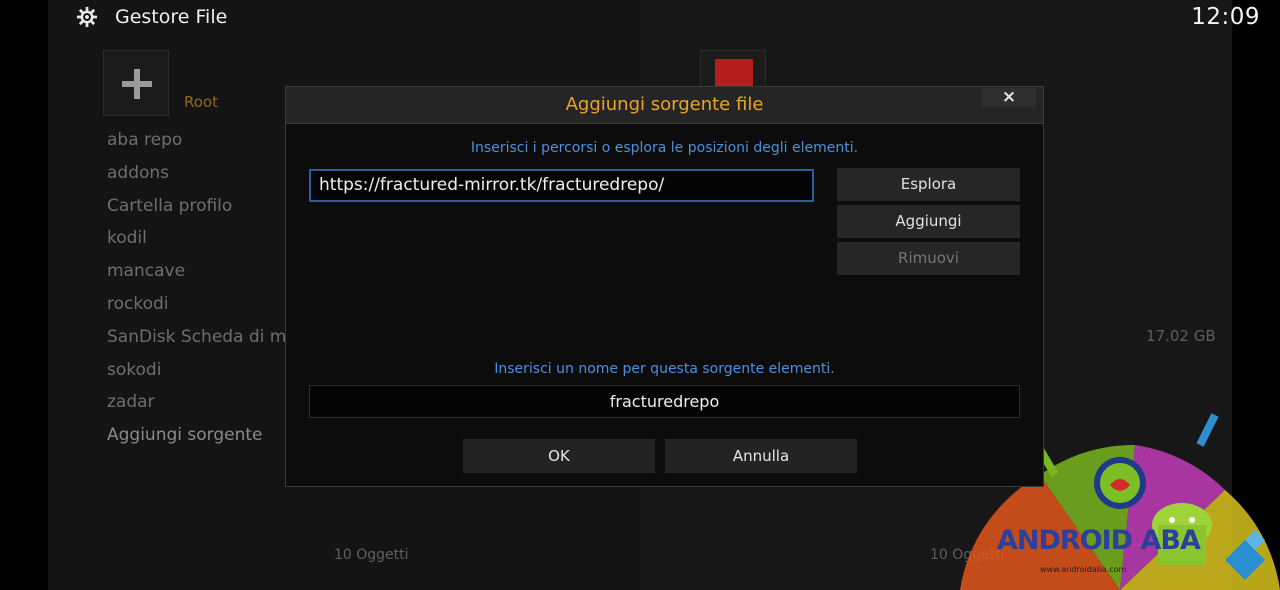 The width and height of the screenshot is (1280, 590). Describe the element at coordinates (197, 402) in the screenshot. I see `source-item: zadar` at that location.